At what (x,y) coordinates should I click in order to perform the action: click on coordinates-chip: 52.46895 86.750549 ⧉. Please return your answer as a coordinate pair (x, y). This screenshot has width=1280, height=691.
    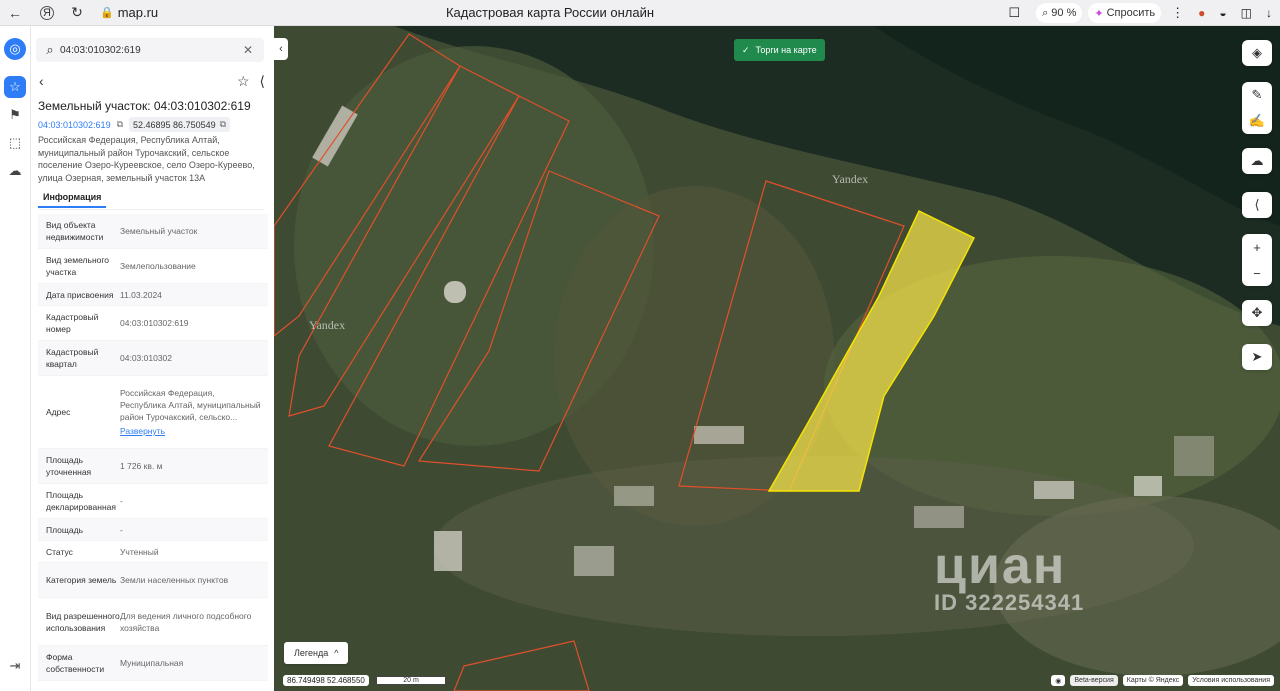
    Looking at the image, I should click on (180, 124).